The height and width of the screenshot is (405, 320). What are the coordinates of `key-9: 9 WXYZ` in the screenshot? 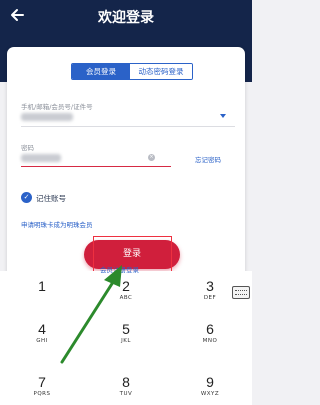 It's located at (210, 386).